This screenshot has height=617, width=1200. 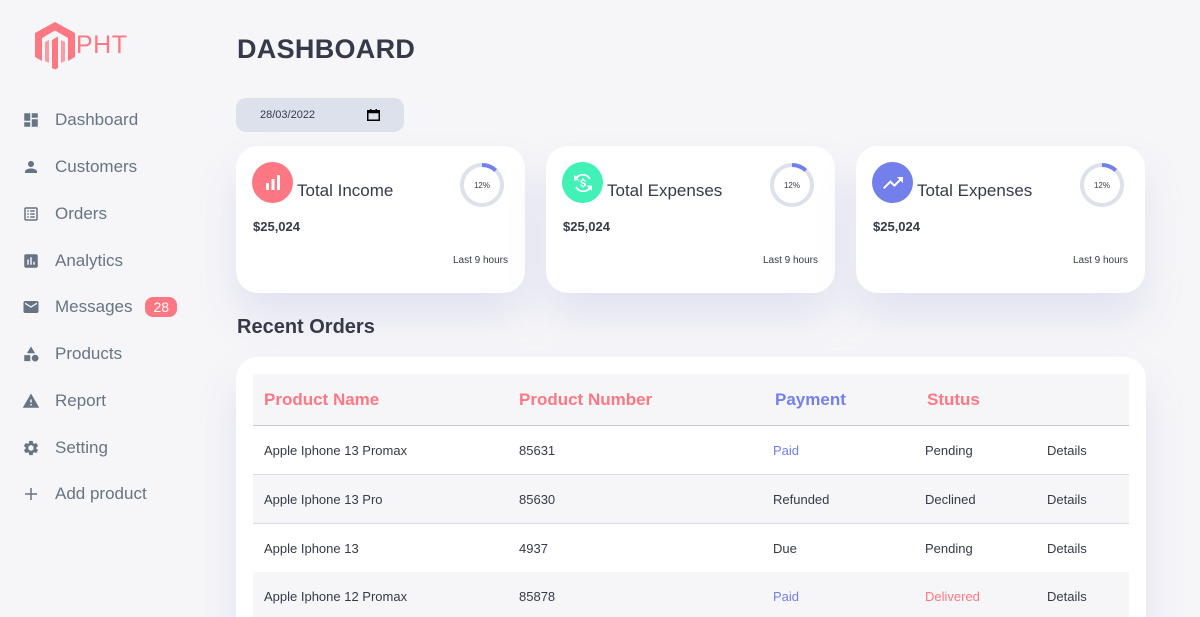 What do you see at coordinates (953, 399) in the screenshot?
I see `column-header-status: Stutus` at bounding box center [953, 399].